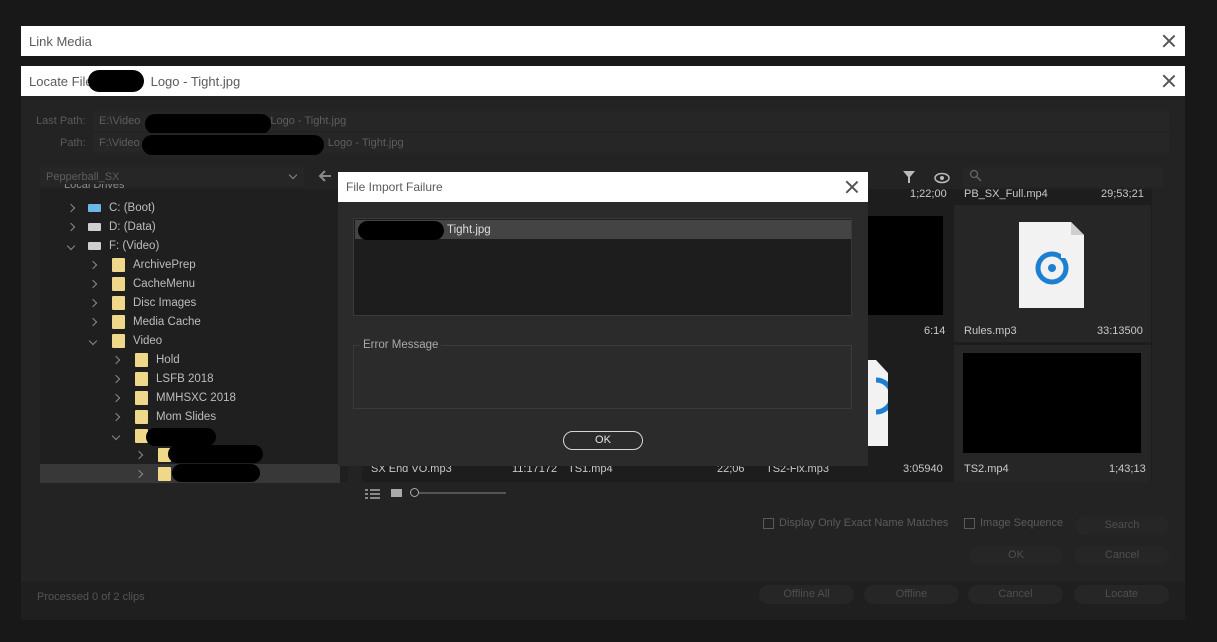 Image resolution: width=1217 pixels, height=642 pixels. Describe the element at coordinates (1127, 469) in the screenshot. I see `tile-time: 1;43;13` at that location.